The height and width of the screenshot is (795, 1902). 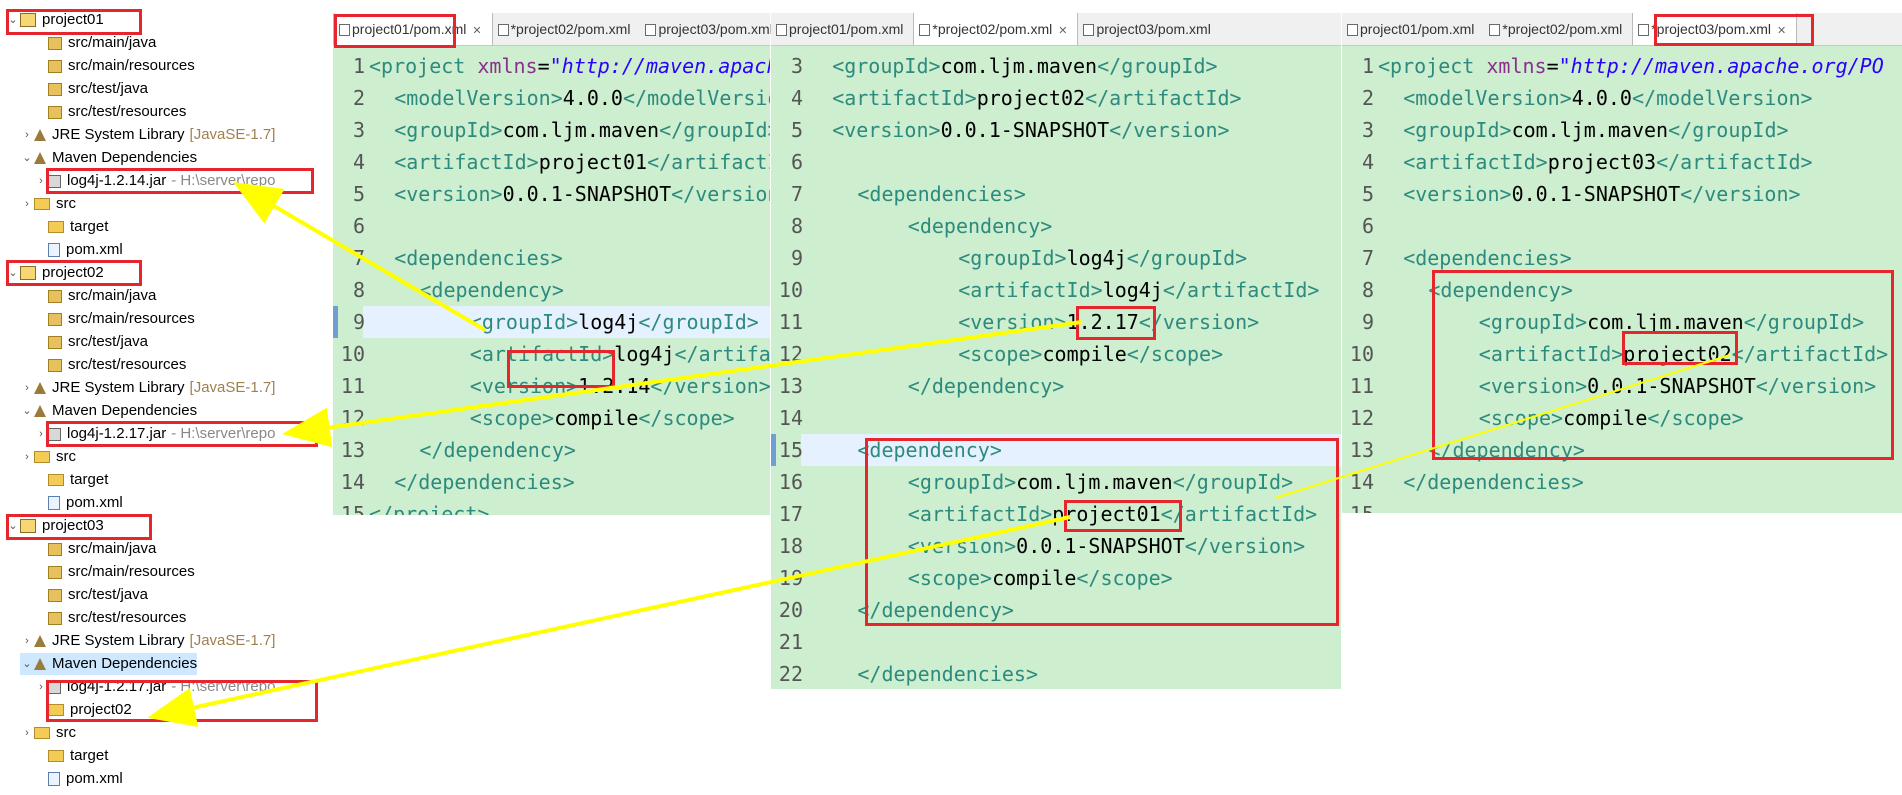 What do you see at coordinates (413, 29) in the screenshot?
I see `editor-tab: project01/pom.xml ✕` at bounding box center [413, 29].